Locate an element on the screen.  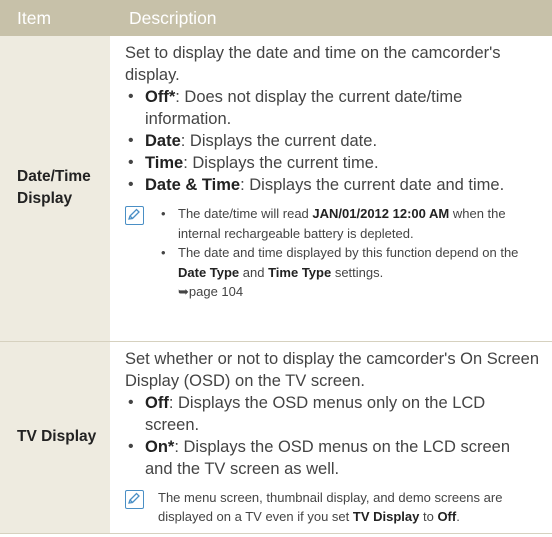
note-emphasis: Off is located at coordinates (447, 516).